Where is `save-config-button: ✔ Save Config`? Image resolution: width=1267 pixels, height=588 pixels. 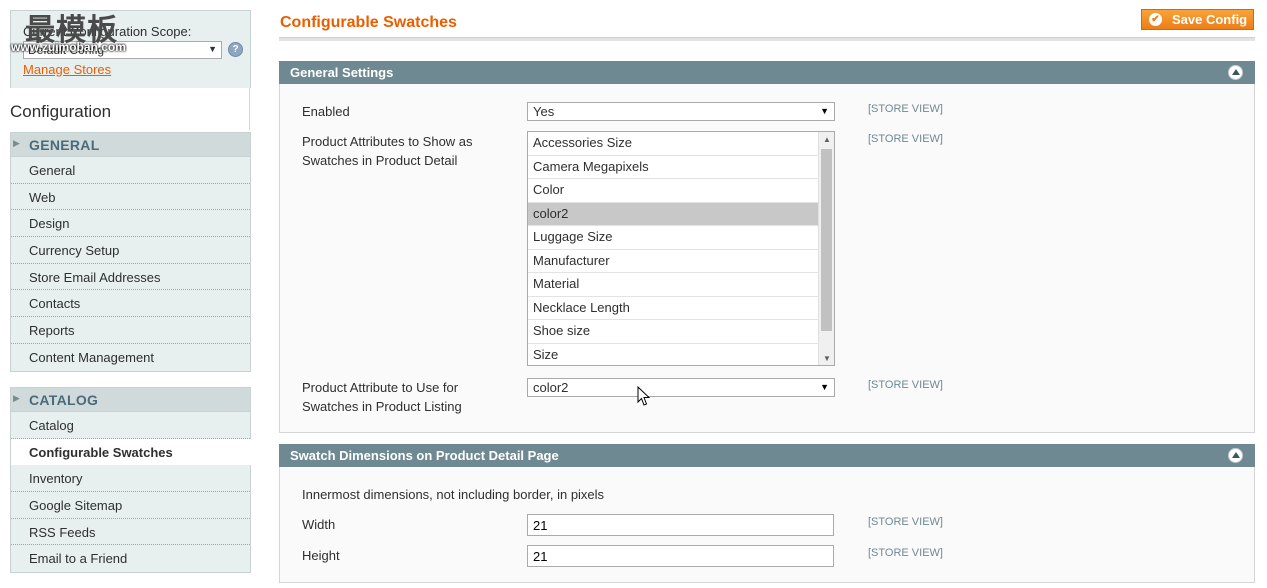 save-config-button: ✔ Save Config is located at coordinates (1197, 19).